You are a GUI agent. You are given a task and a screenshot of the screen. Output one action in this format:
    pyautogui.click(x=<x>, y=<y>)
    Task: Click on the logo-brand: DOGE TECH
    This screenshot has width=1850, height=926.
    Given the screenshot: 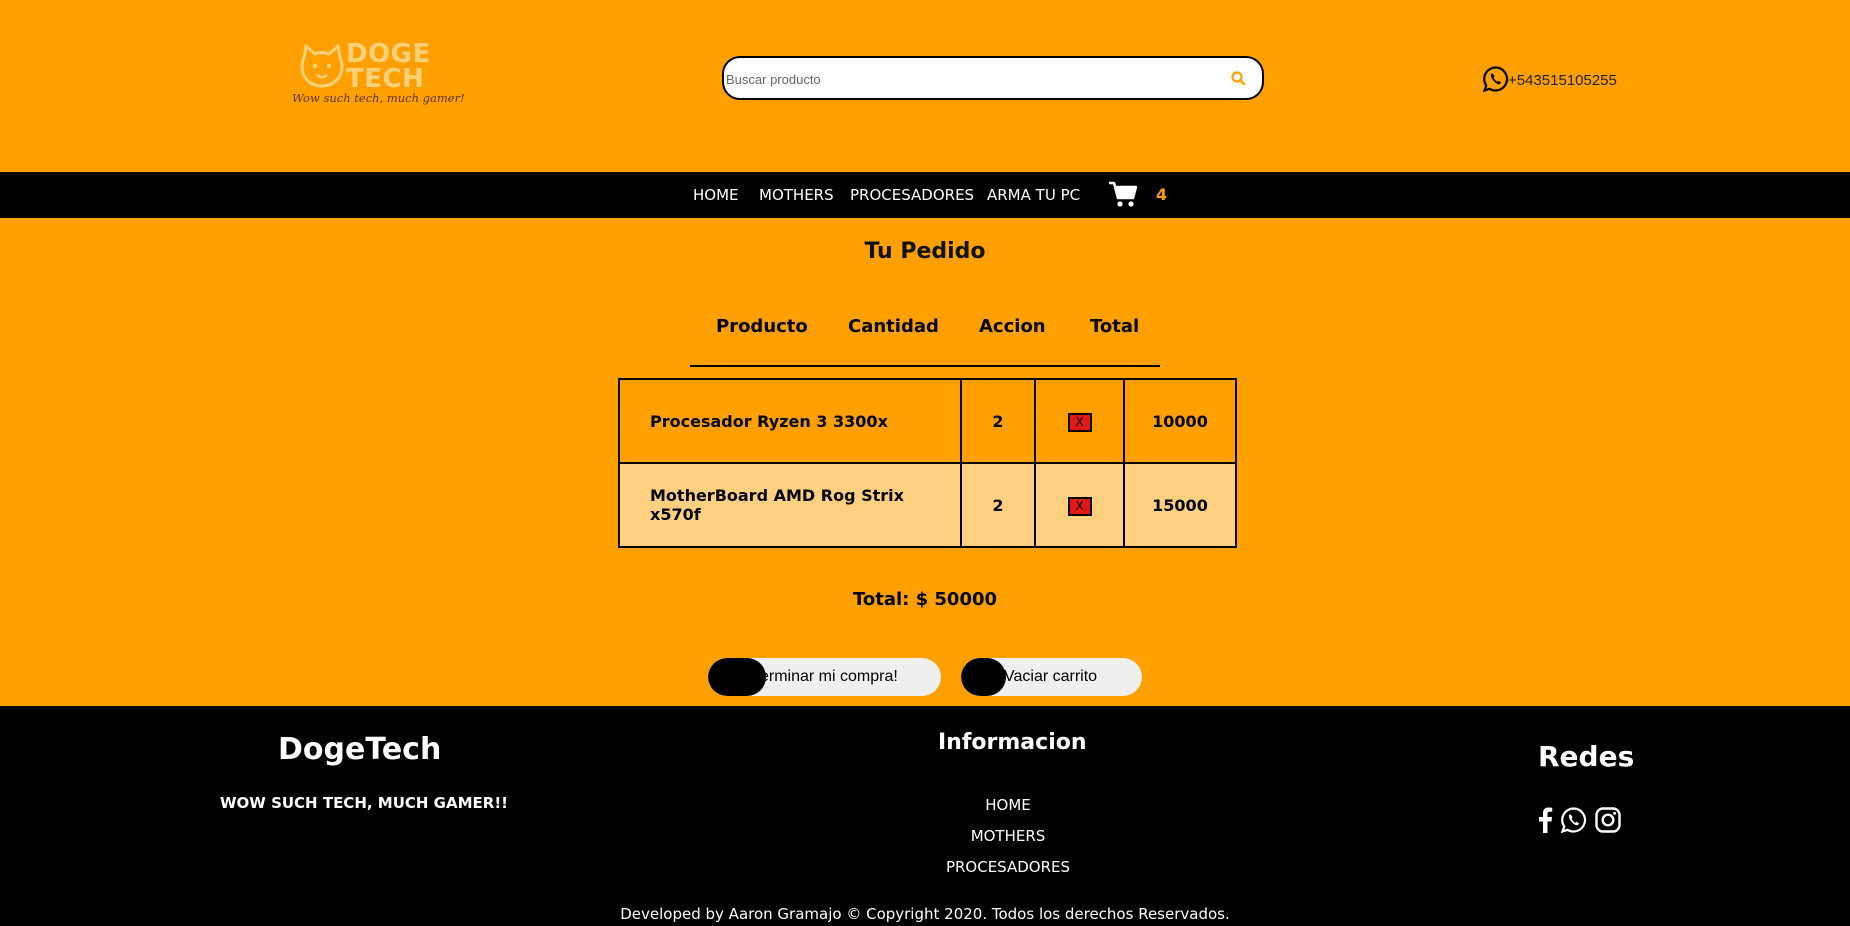 What is the action you would take?
    pyautogui.click(x=388, y=67)
    